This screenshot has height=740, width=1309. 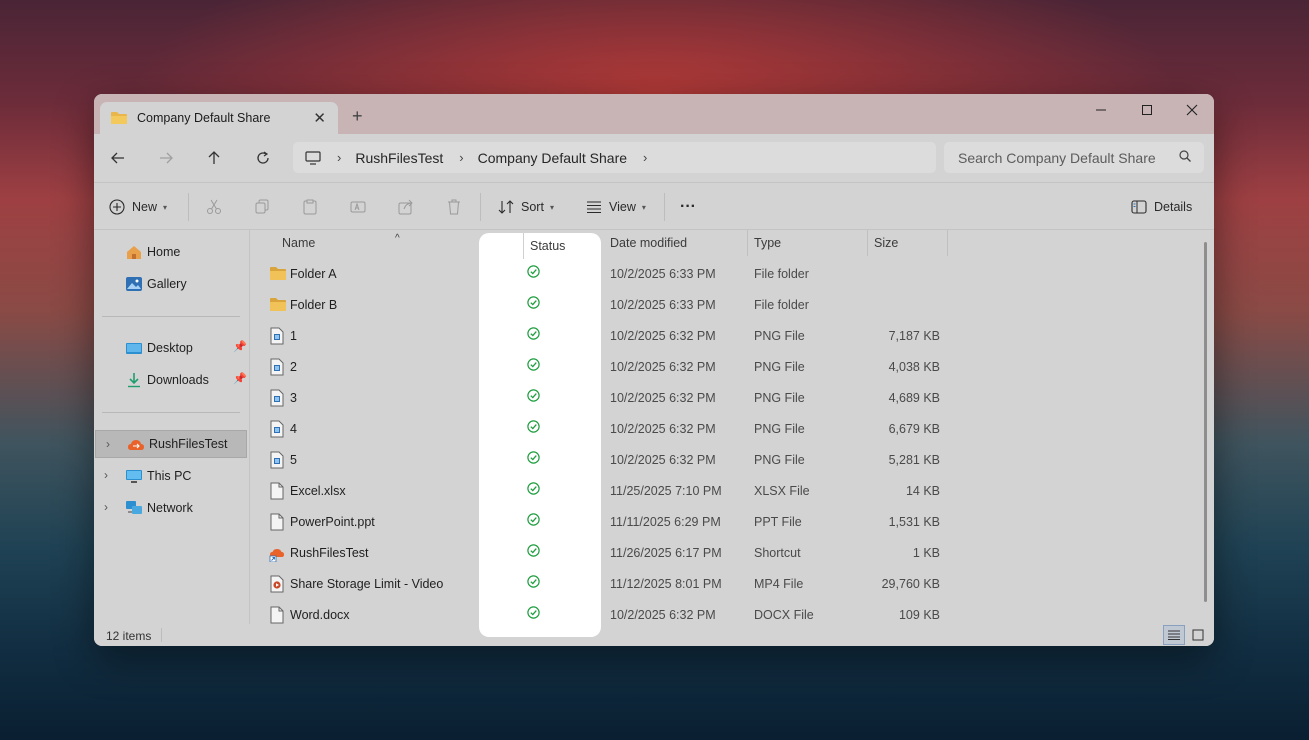 I want to click on sidebar-item-desktop: Desktop 📌, so click(x=171, y=348).